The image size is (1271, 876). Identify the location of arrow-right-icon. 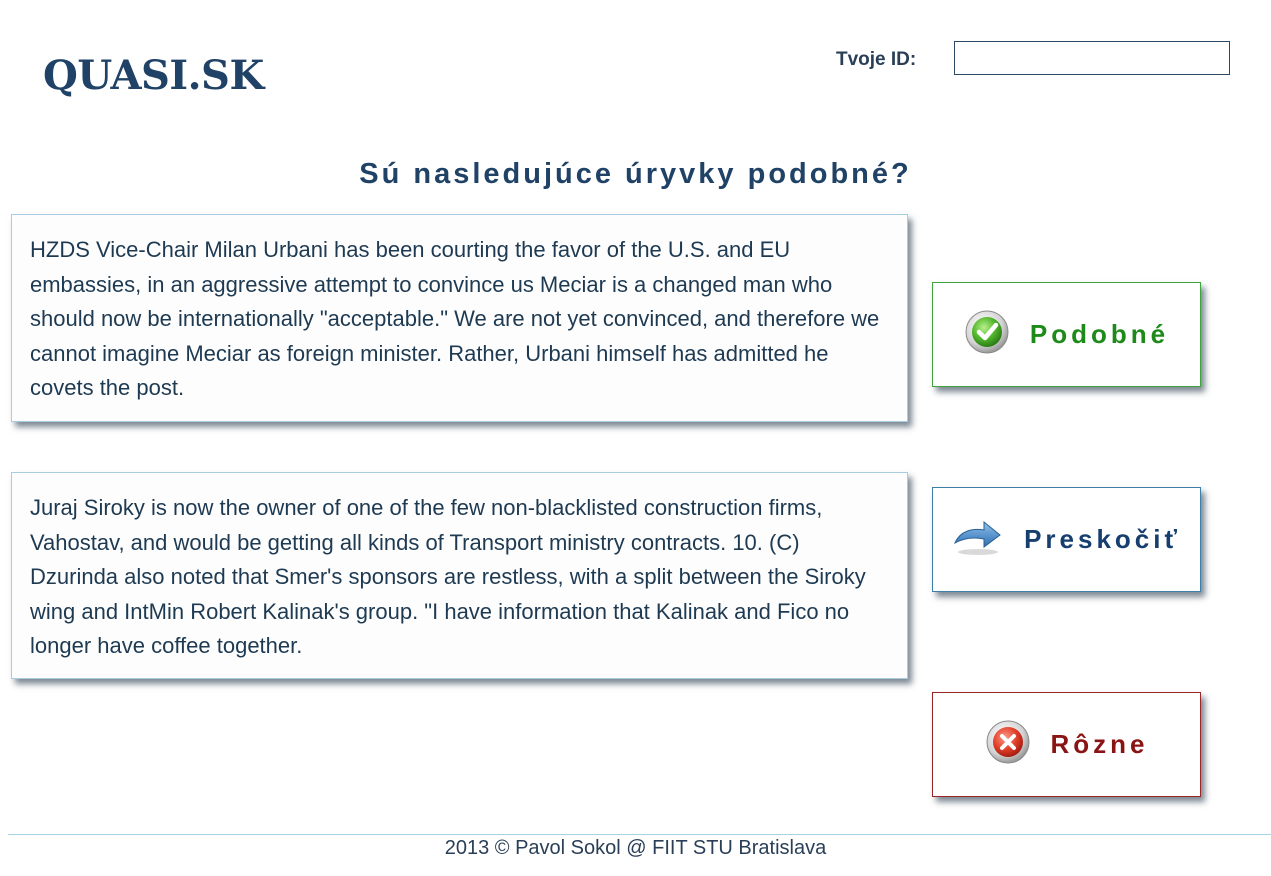
(978, 539).